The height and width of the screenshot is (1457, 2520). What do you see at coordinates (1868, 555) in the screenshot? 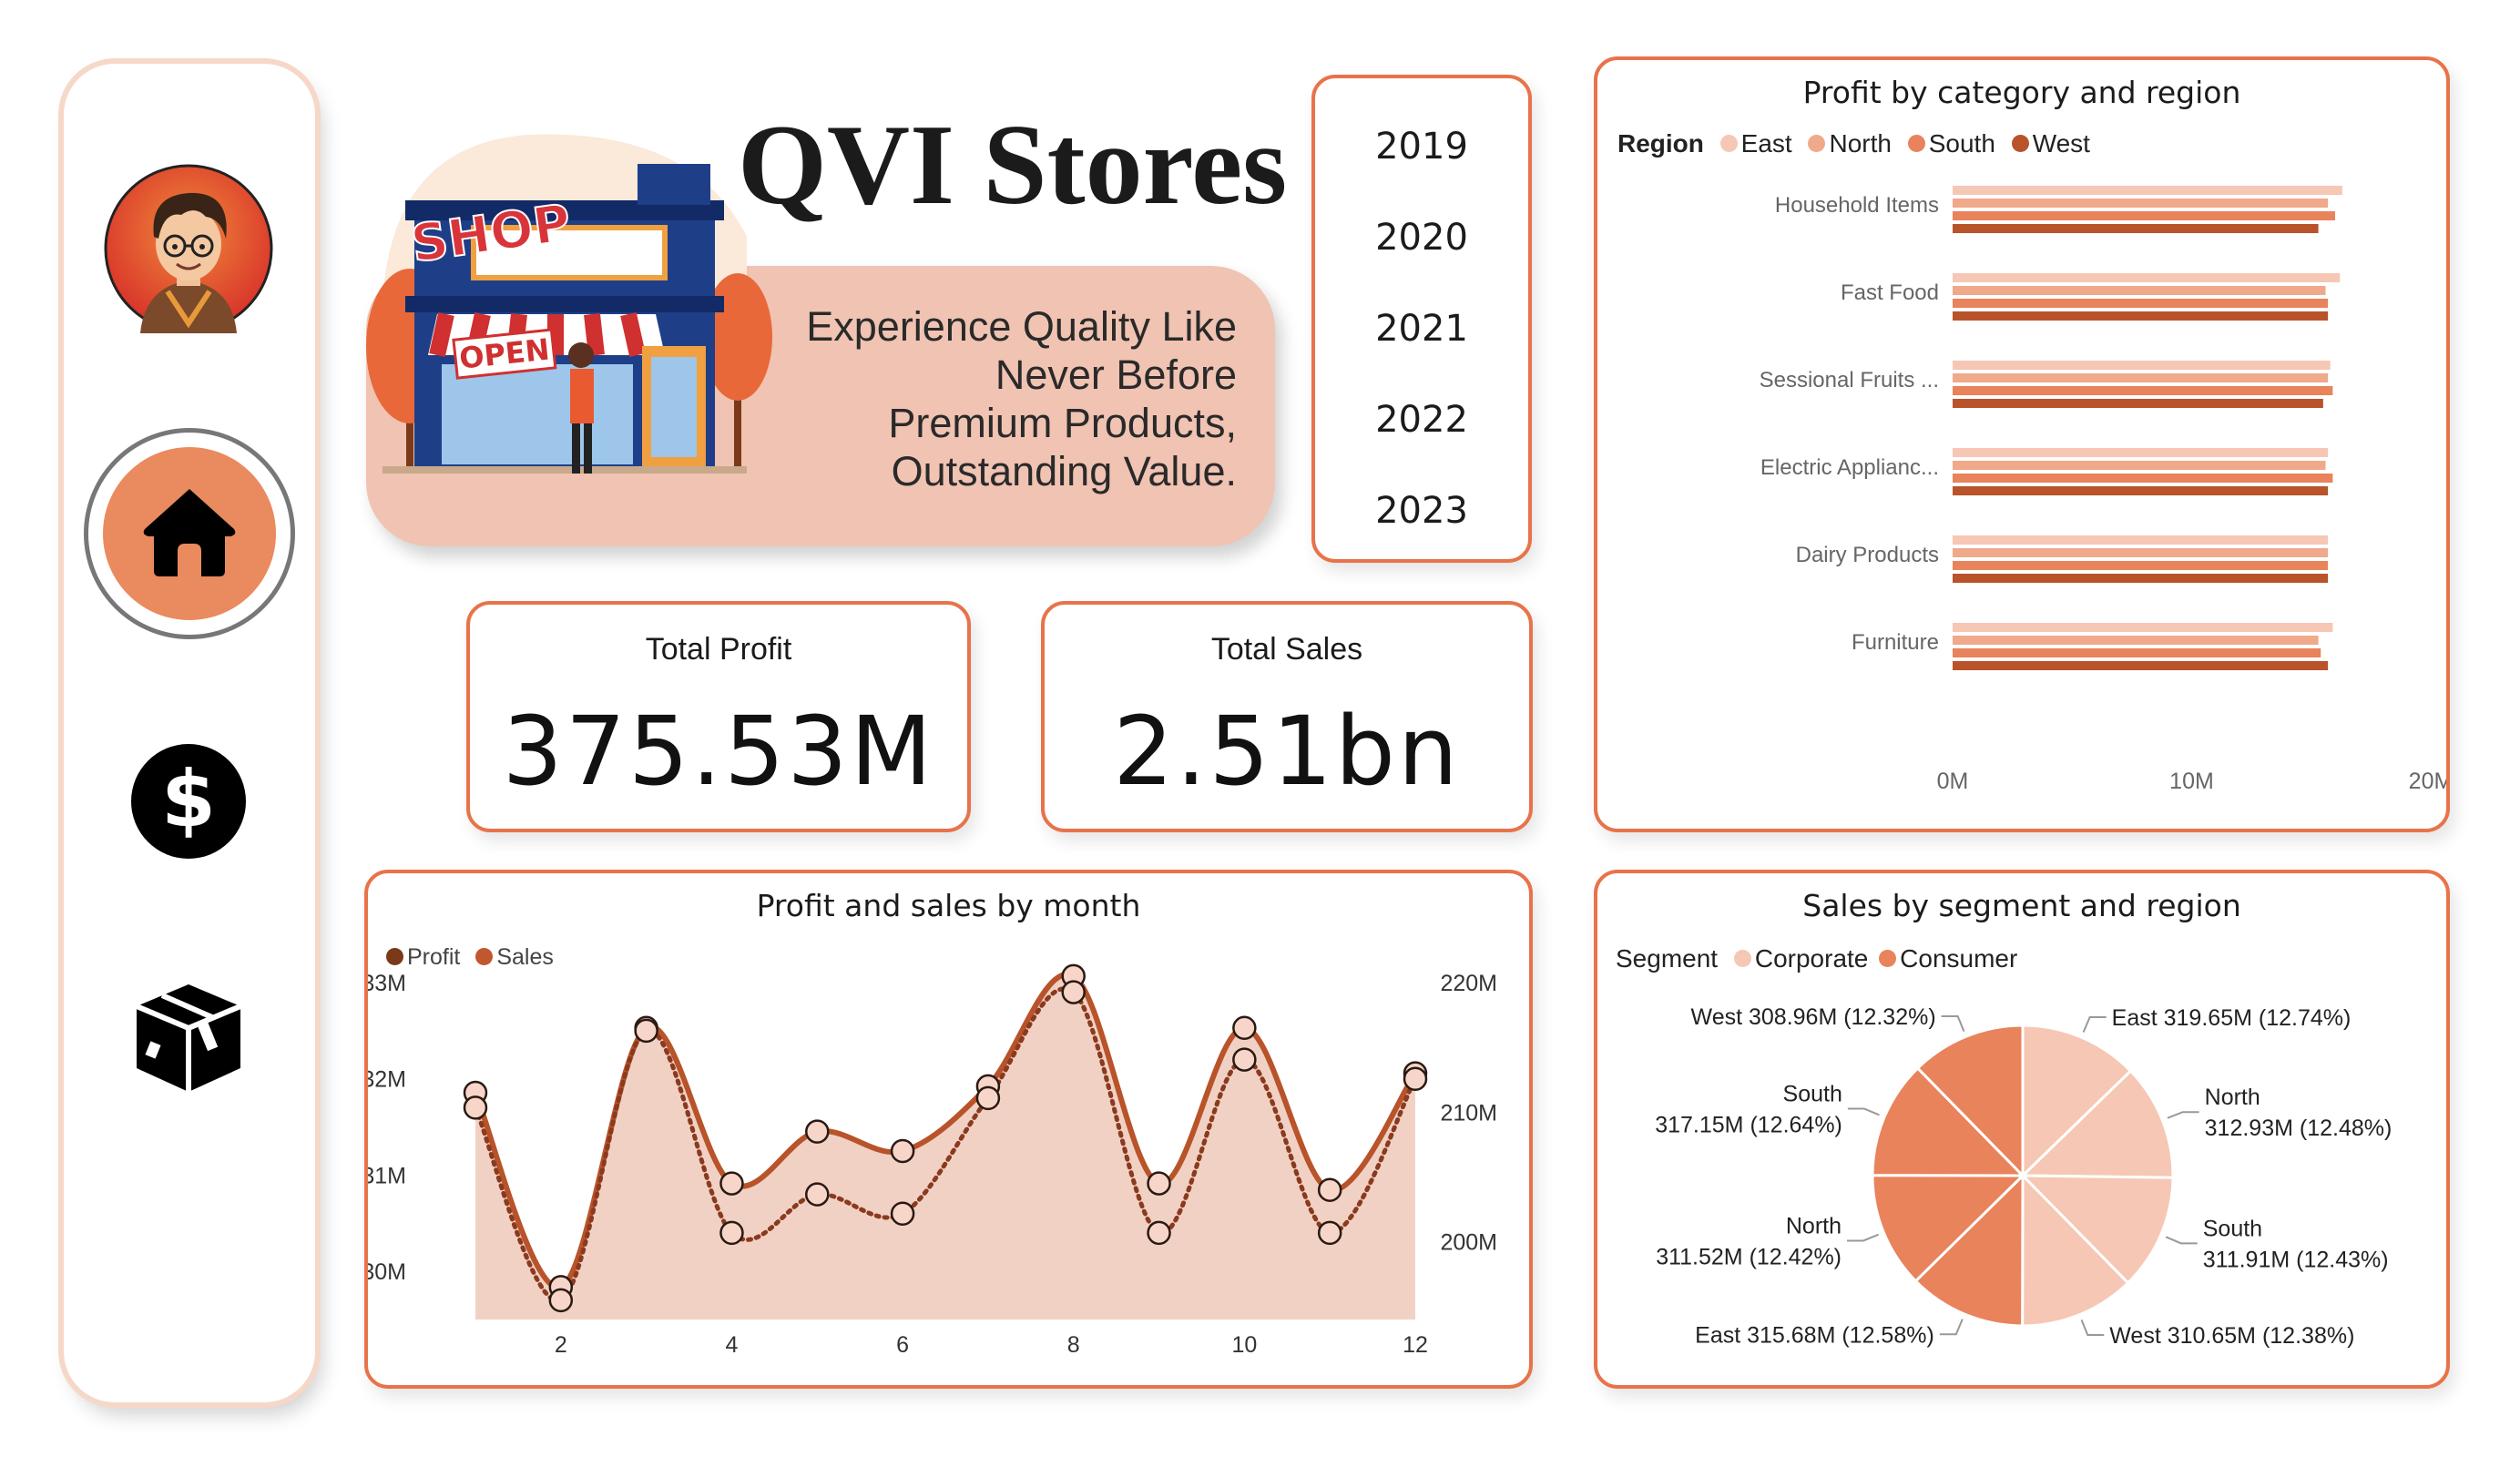
I see `category-label: Dairy Products` at bounding box center [1868, 555].